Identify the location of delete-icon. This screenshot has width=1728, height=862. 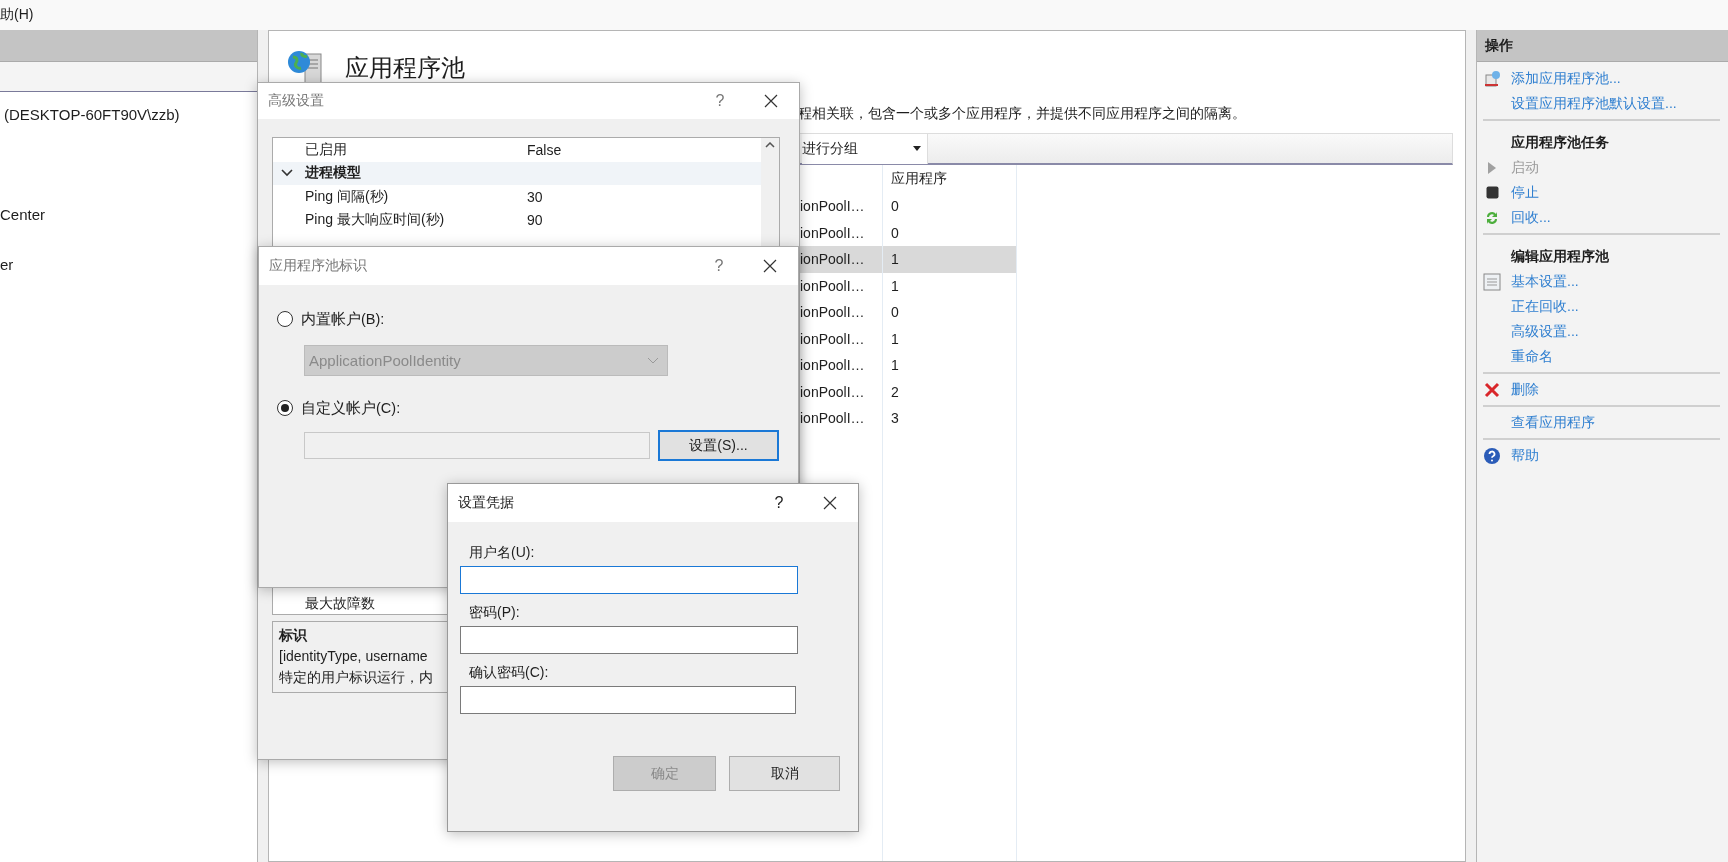
(1492, 389).